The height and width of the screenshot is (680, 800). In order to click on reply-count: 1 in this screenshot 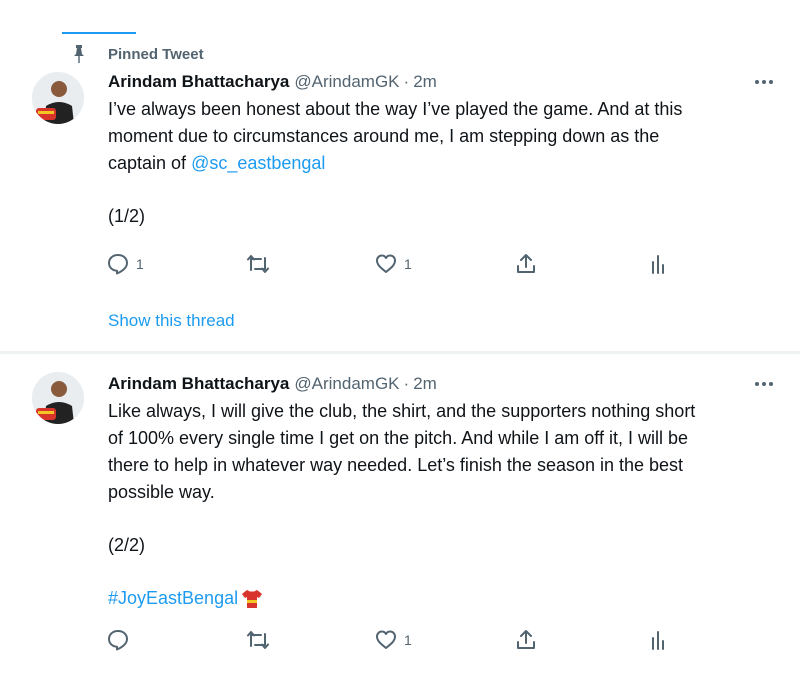, I will do `click(140, 264)`.